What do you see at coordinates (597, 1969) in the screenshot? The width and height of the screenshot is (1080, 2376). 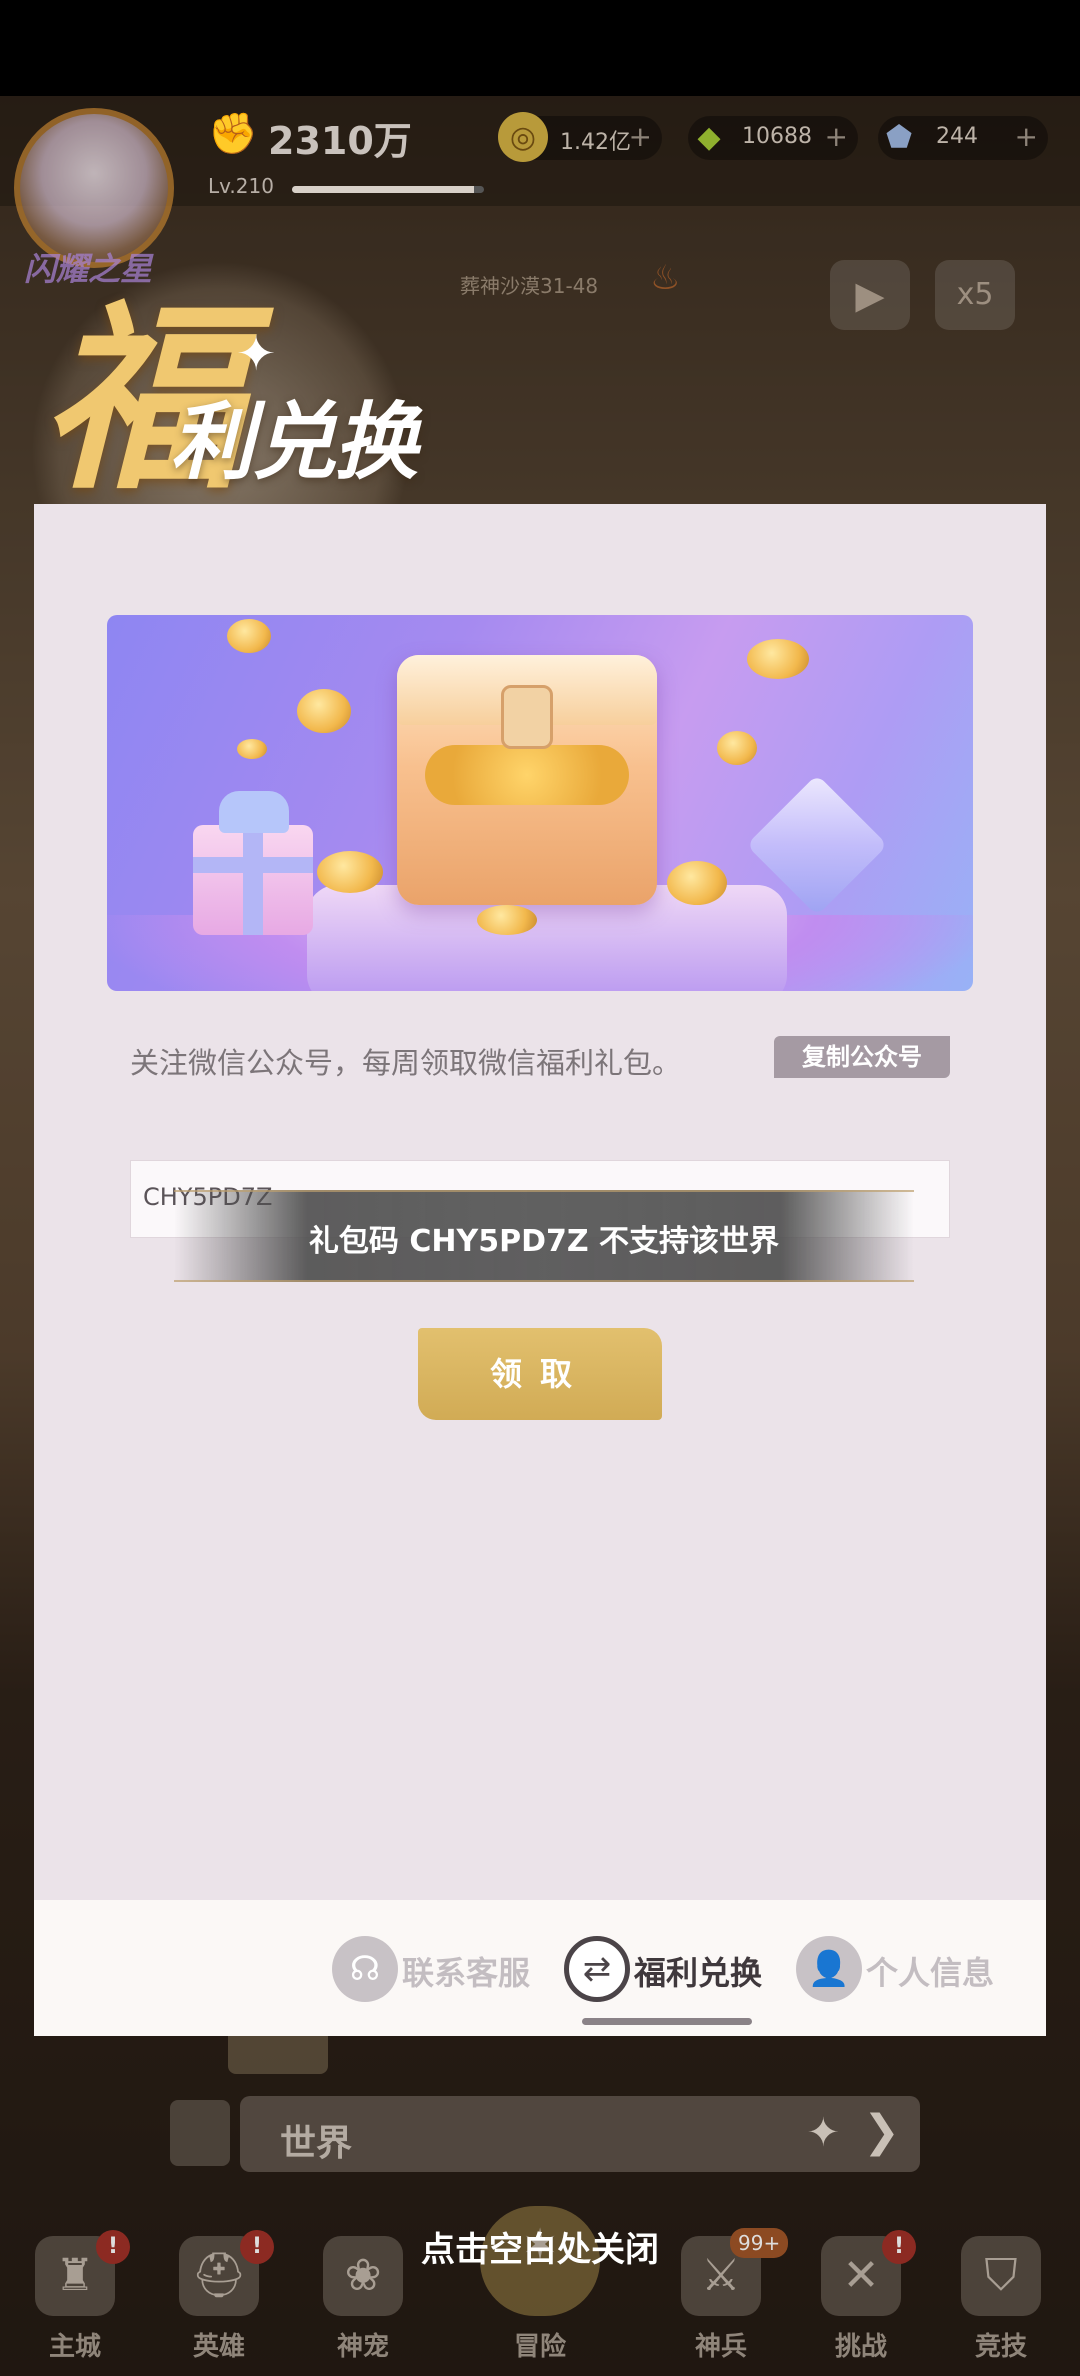 I see `exchange-icon: ⇄` at bounding box center [597, 1969].